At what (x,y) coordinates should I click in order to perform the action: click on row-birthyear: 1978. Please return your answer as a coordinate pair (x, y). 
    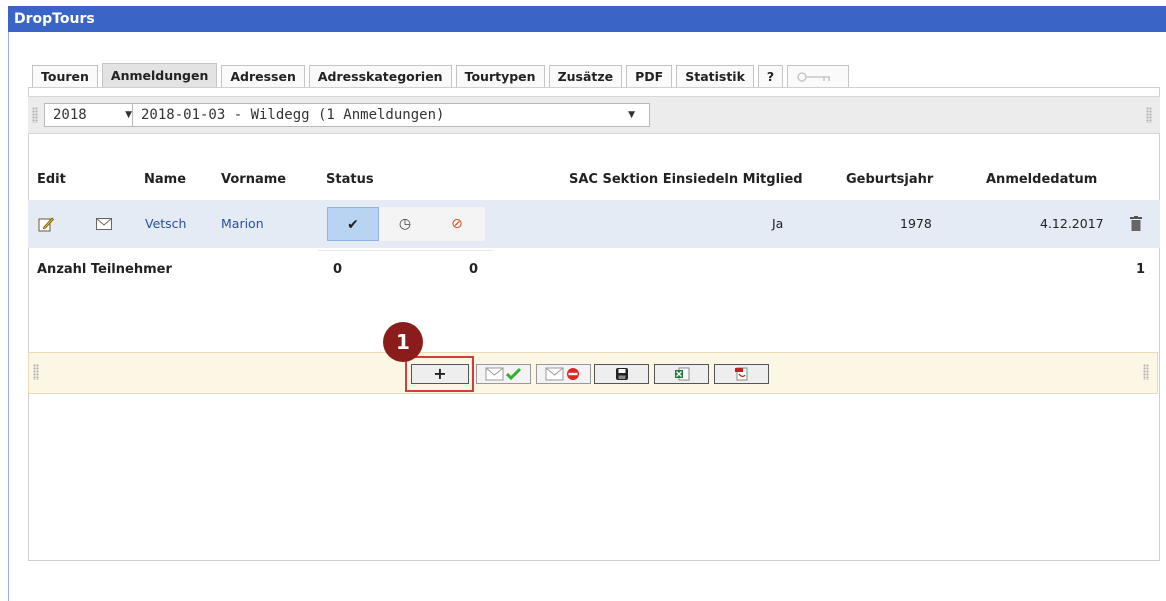
    Looking at the image, I should click on (916, 223).